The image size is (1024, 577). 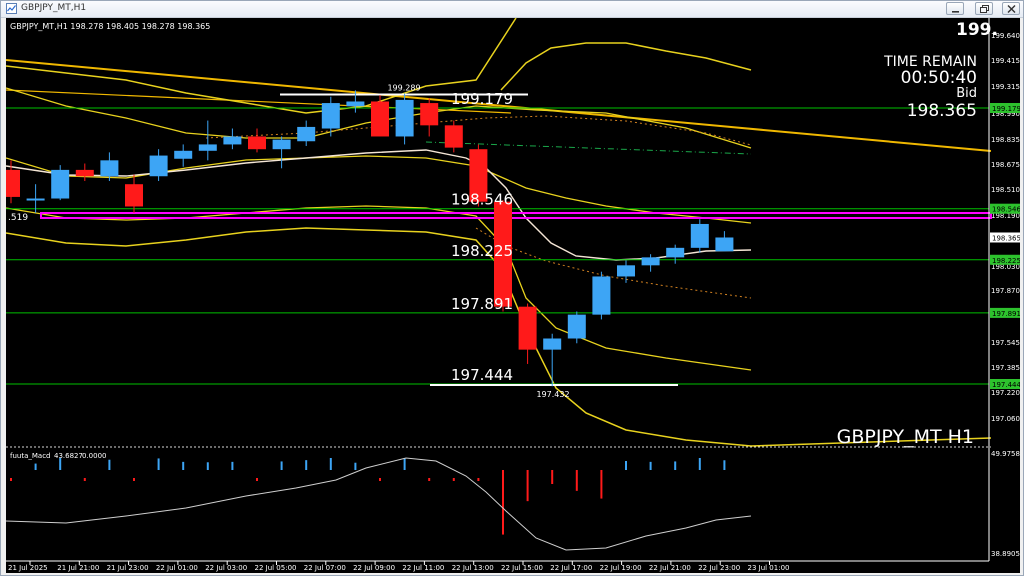 What do you see at coordinates (1005, 368) in the screenshot?
I see `price-tick-12: 197.385` at bounding box center [1005, 368].